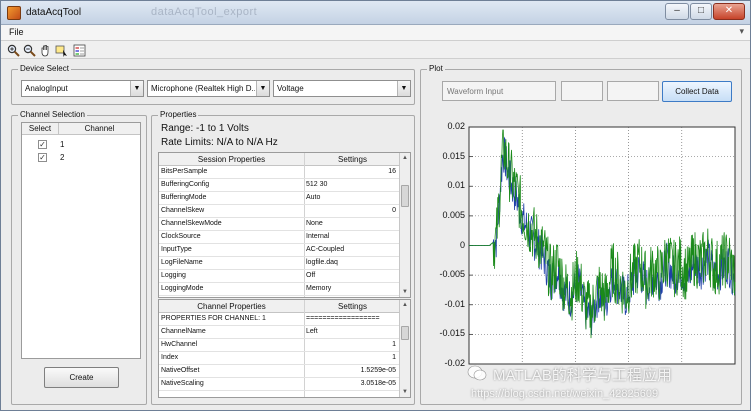 The height and width of the screenshot is (411, 751). Describe the element at coordinates (475, 91) in the screenshot. I see `waveform-input-text: Waveform Input` at that location.